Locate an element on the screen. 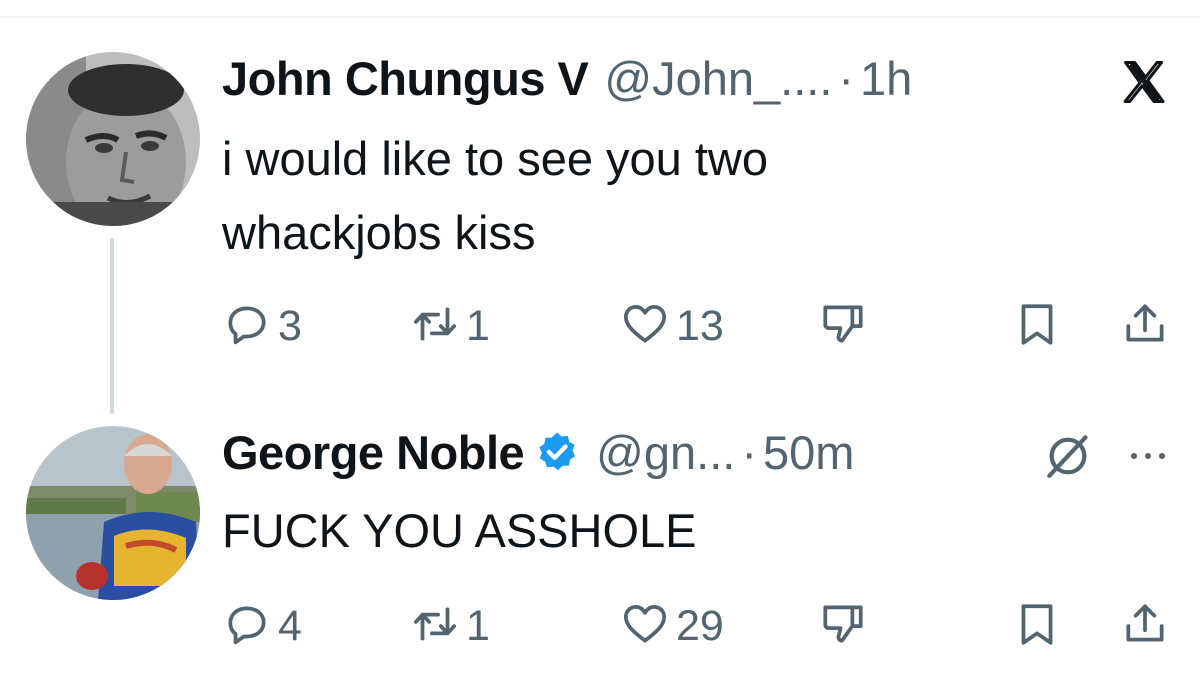 The image size is (1200, 686). tweet-actions: 3 1 13 is located at coordinates (702, 326).